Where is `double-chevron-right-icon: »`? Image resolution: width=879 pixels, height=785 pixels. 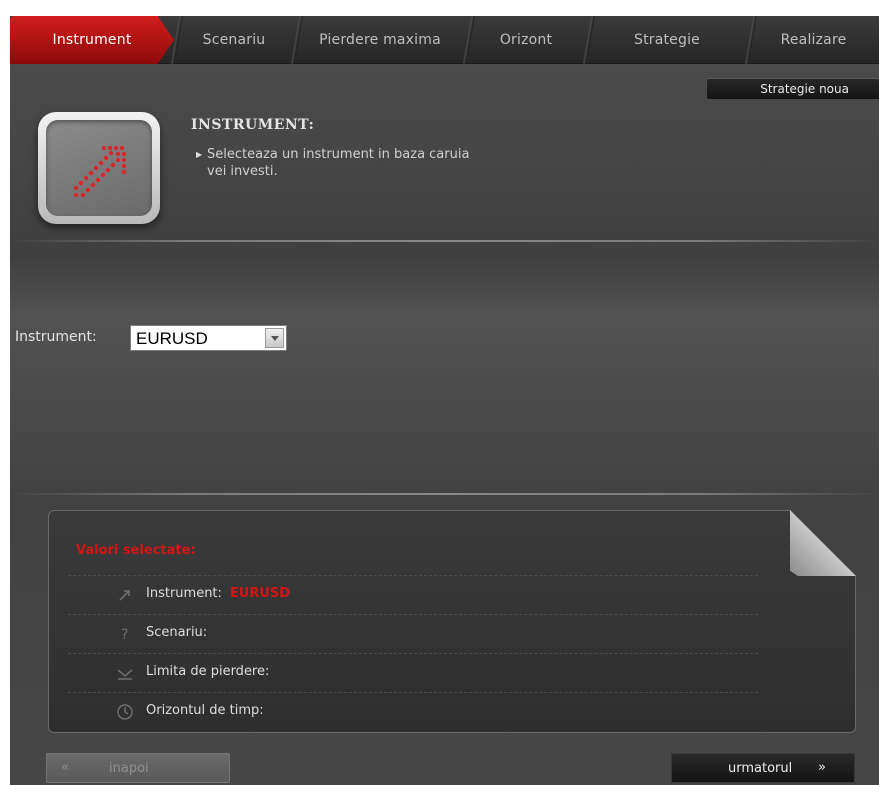
double-chevron-right-icon: » is located at coordinates (822, 767).